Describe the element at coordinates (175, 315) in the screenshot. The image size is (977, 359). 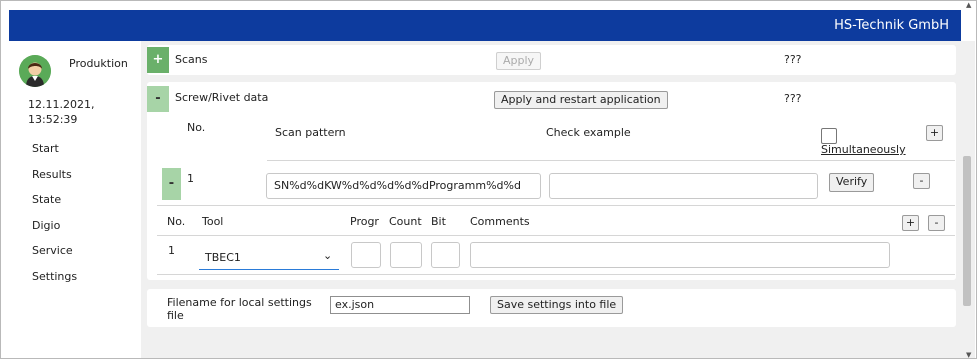
I see `settings-filename-label-line2: file` at that location.